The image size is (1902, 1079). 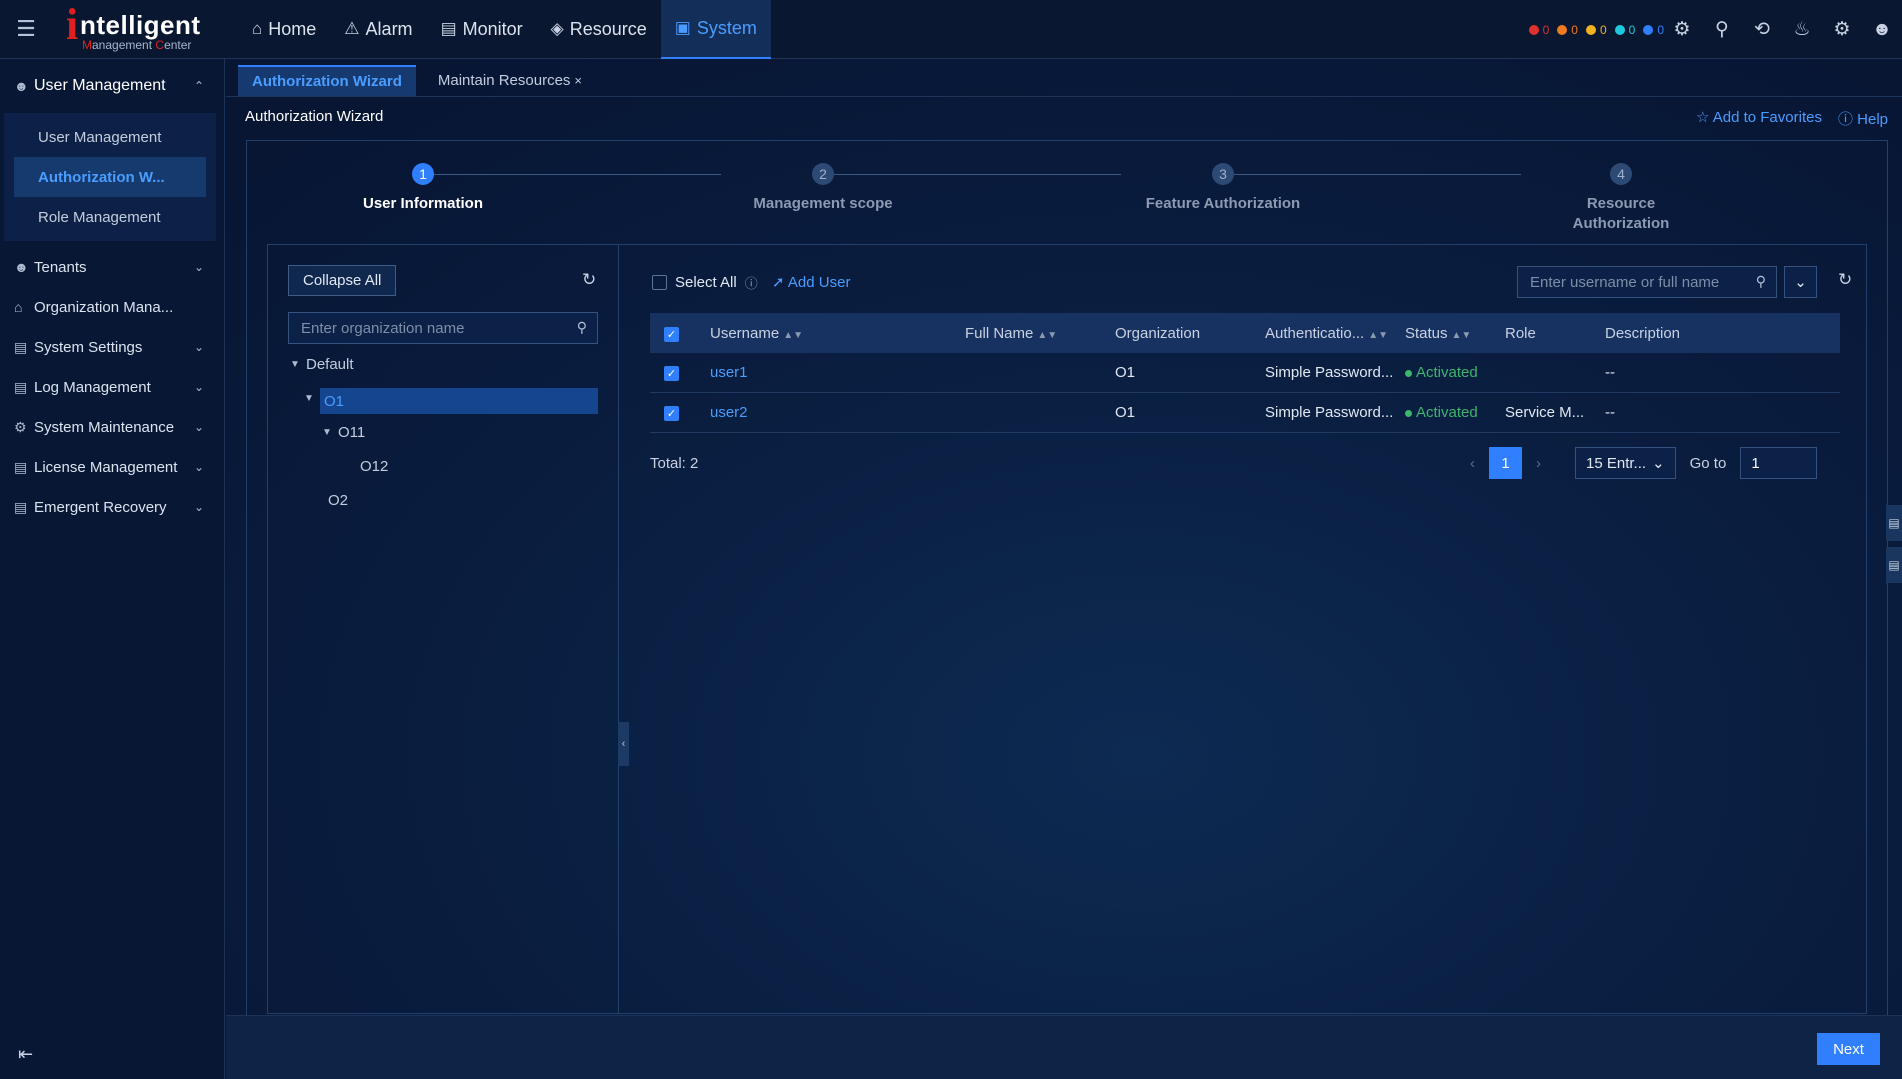 I want to click on sidebar-item-user-management: User Management, so click(x=110, y=137).